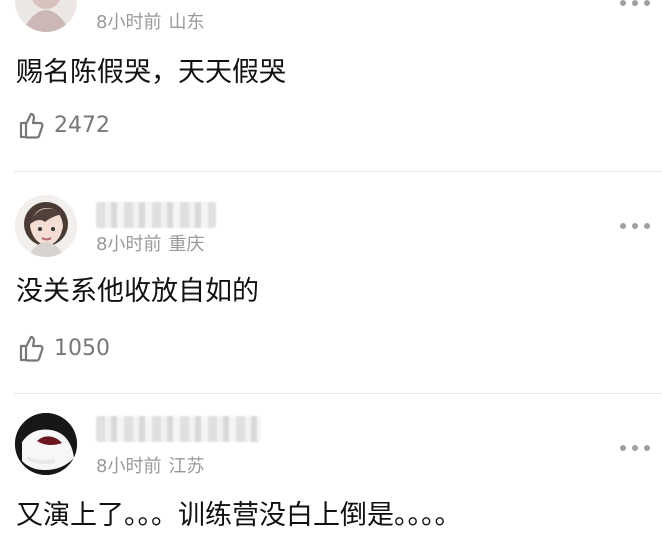 Image resolution: width=662 pixels, height=540 pixels. What do you see at coordinates (82, 348) in the screenshot?
I see `like-count: 1050` at bounding box center [82, 348].